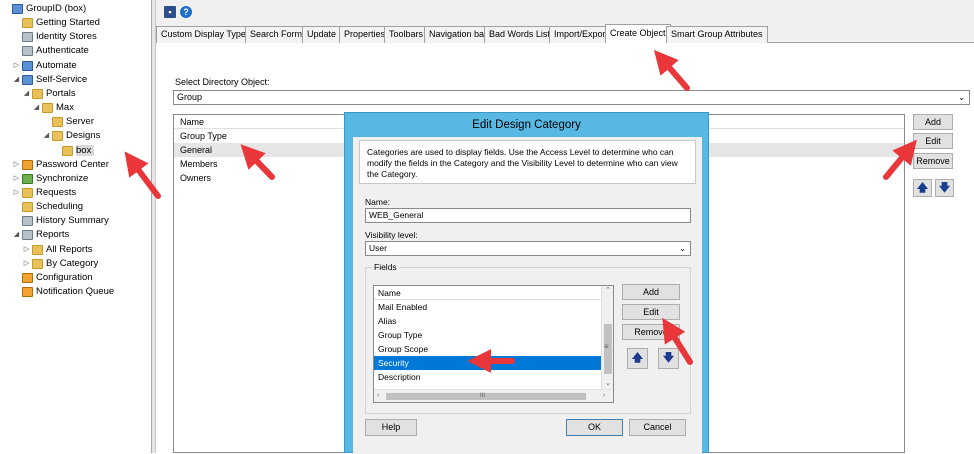 Image resolution: width=974 pixels, height=454 pixels. What do you see at coordinates (142, 175) in the screenshot?
I see `arrow-to-box-node` at bounding box center [142, 175].